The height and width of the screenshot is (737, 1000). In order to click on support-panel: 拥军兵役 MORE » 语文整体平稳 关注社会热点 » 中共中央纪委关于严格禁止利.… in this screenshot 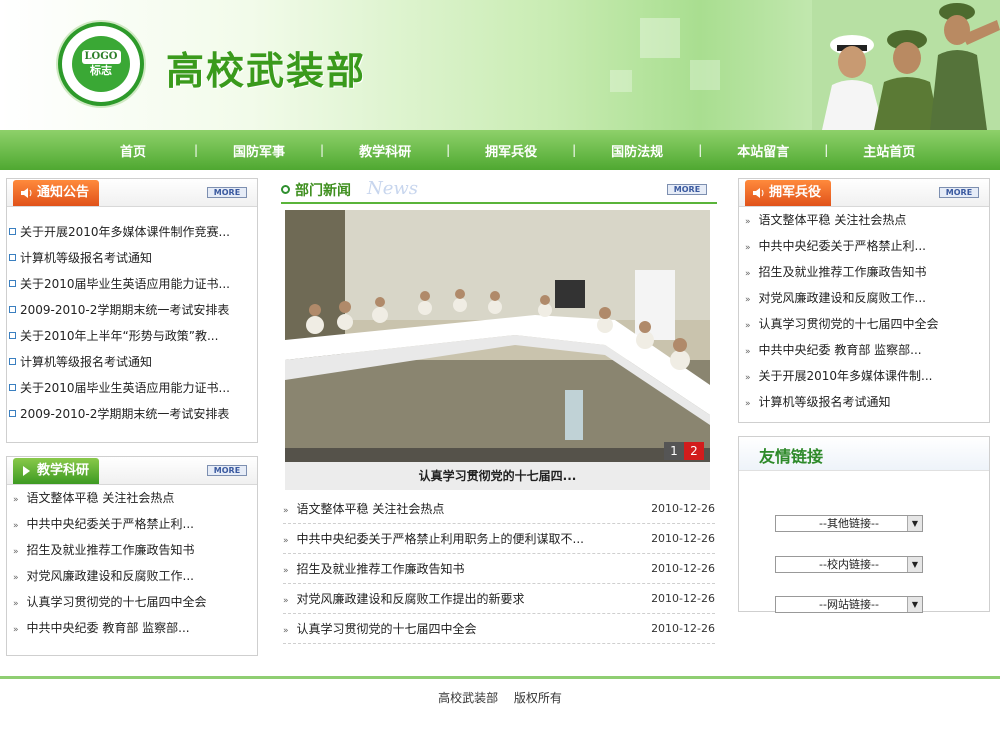, I will do `click(864, 300)`.